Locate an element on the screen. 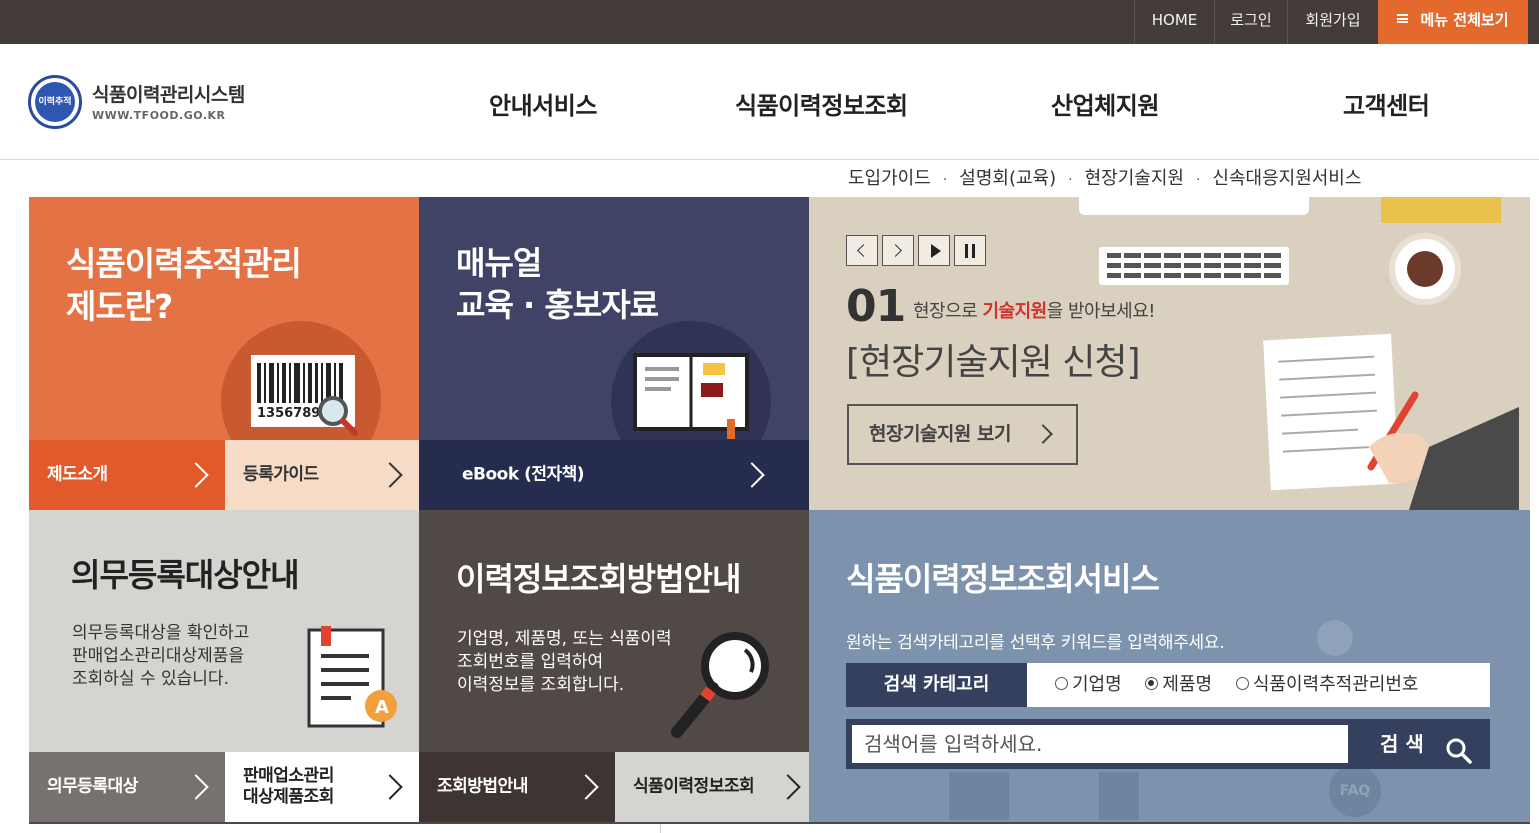  slide-prev-button is located at coordinates (862, 250).